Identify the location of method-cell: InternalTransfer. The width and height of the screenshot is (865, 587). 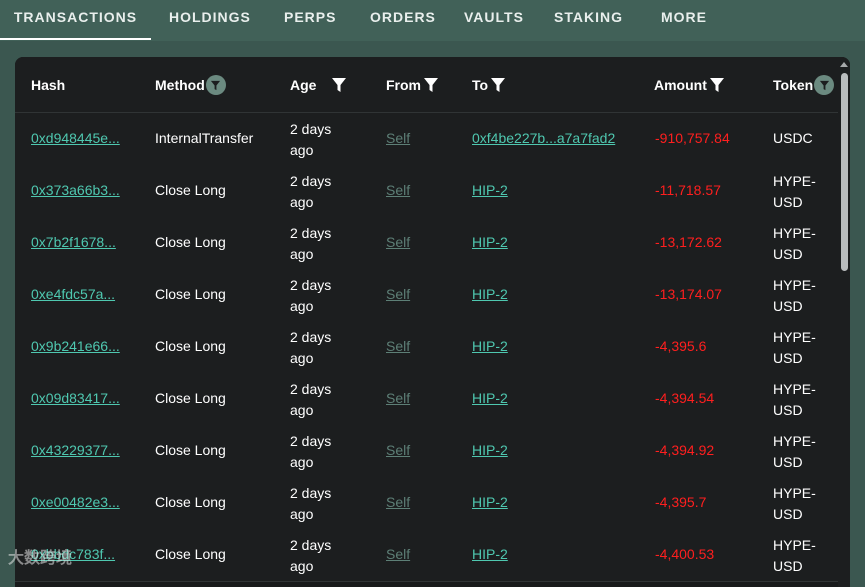
(204, 138).